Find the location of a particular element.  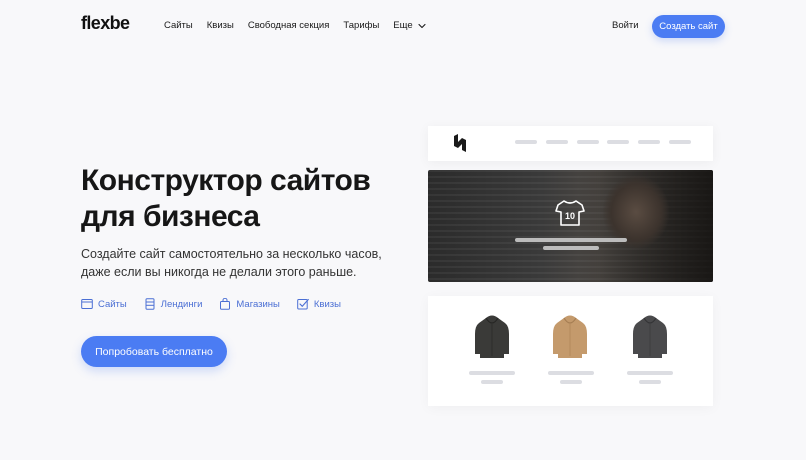

feature-stores: Магазины is located at coordinates (249, 304).